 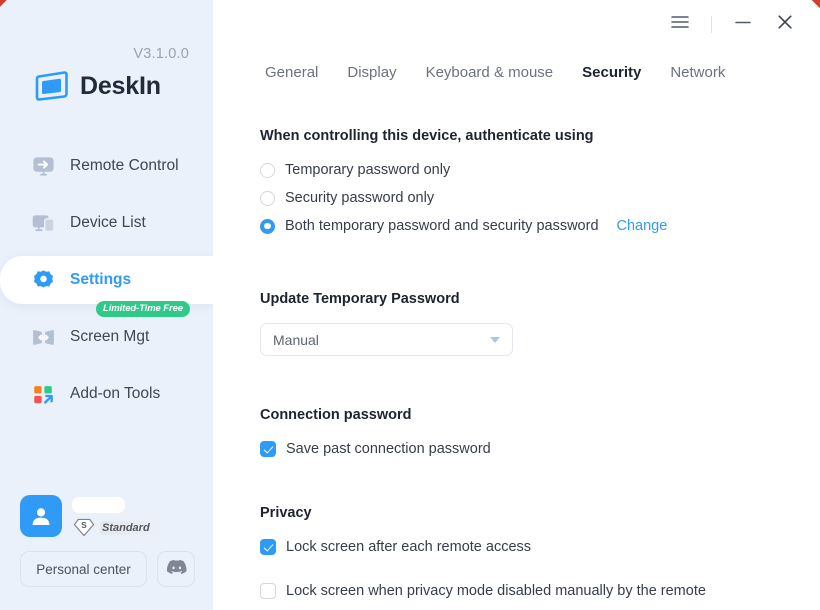 I want to click on tab-display: Display, so click(x=371, y=72).